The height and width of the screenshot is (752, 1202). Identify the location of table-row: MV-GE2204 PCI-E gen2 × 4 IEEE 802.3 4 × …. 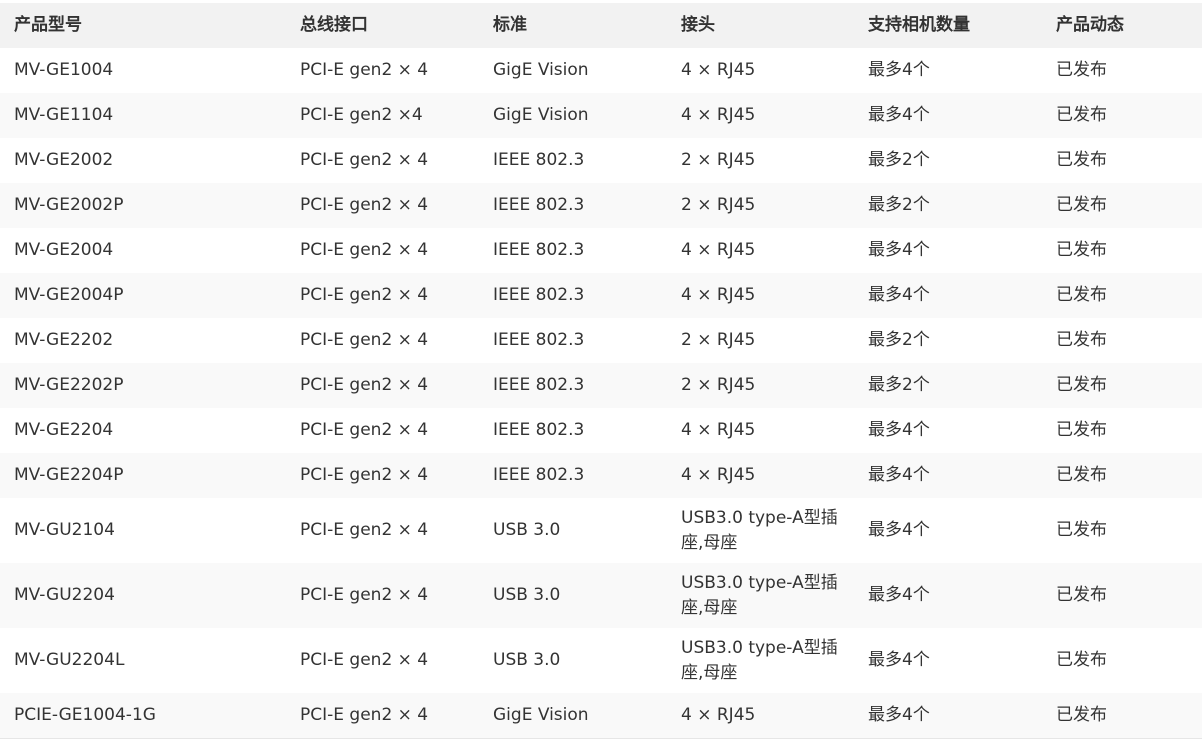
(601, 430).